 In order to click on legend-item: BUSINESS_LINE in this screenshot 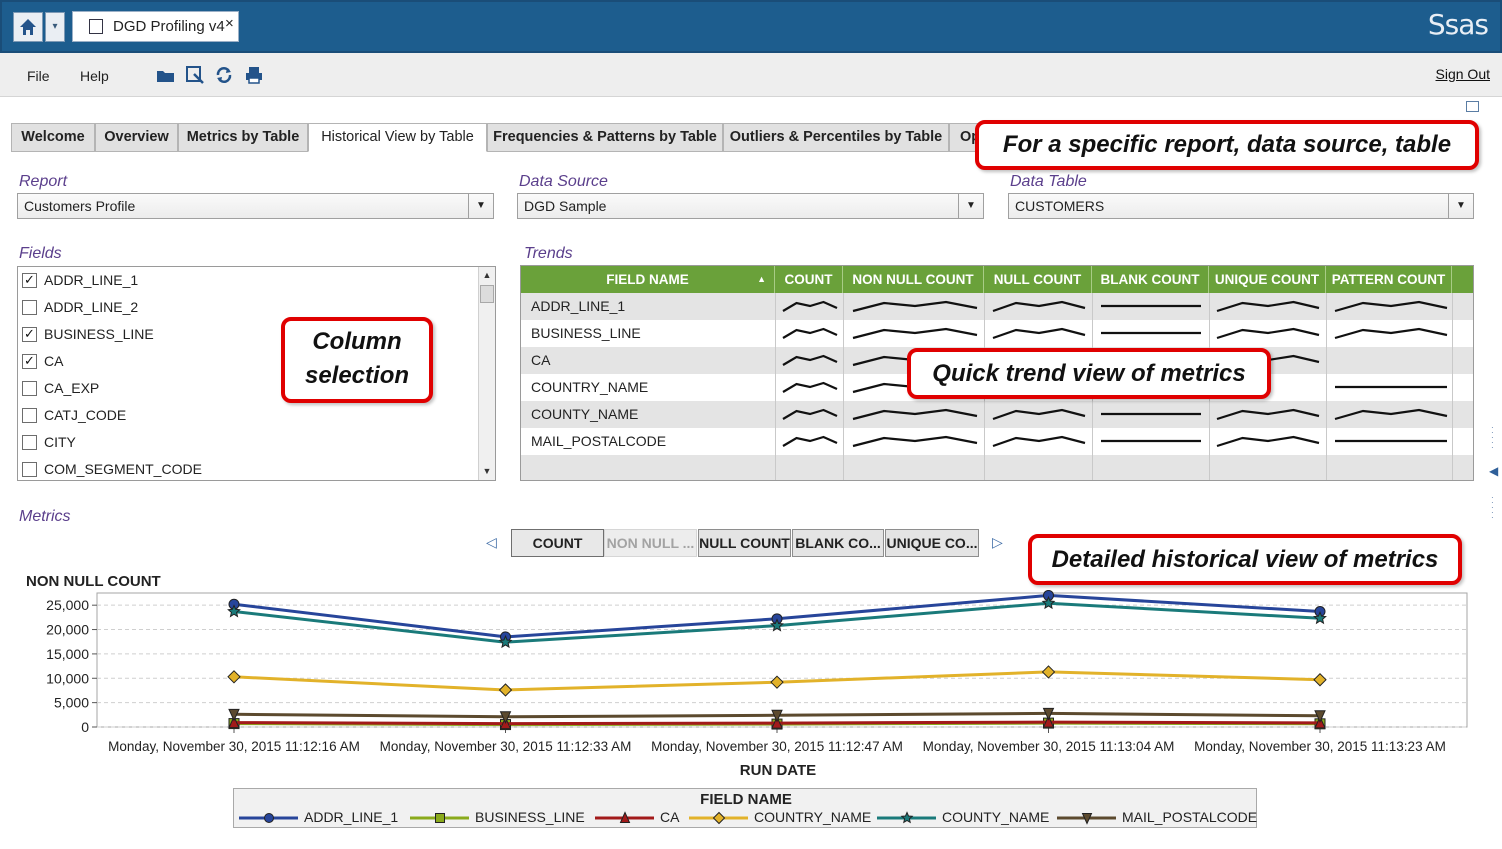, I will do `click(497, 817)`.